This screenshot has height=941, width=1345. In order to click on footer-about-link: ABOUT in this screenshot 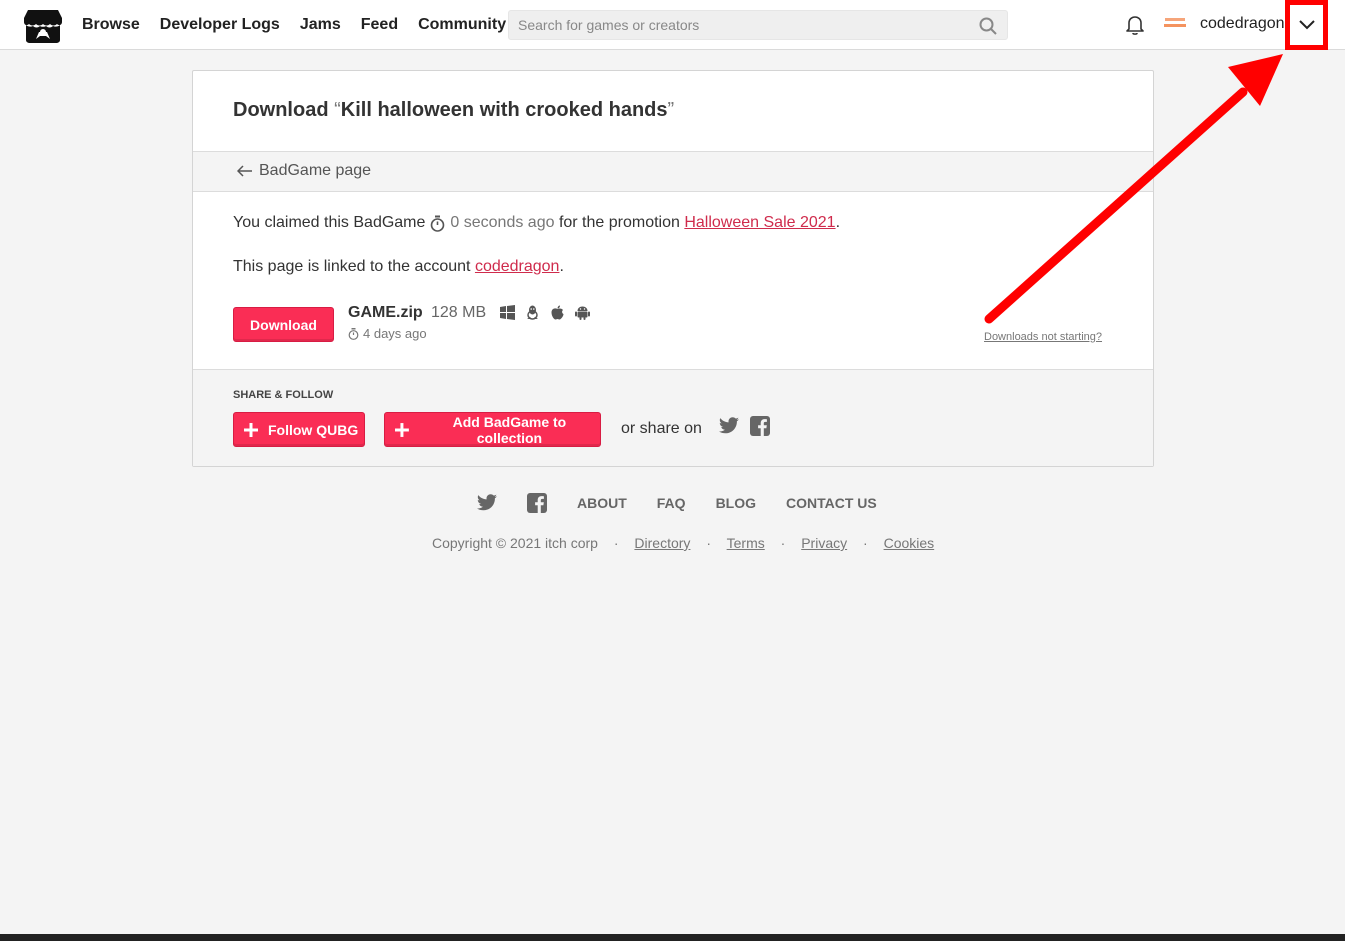, I will do `click(602, 503)`.